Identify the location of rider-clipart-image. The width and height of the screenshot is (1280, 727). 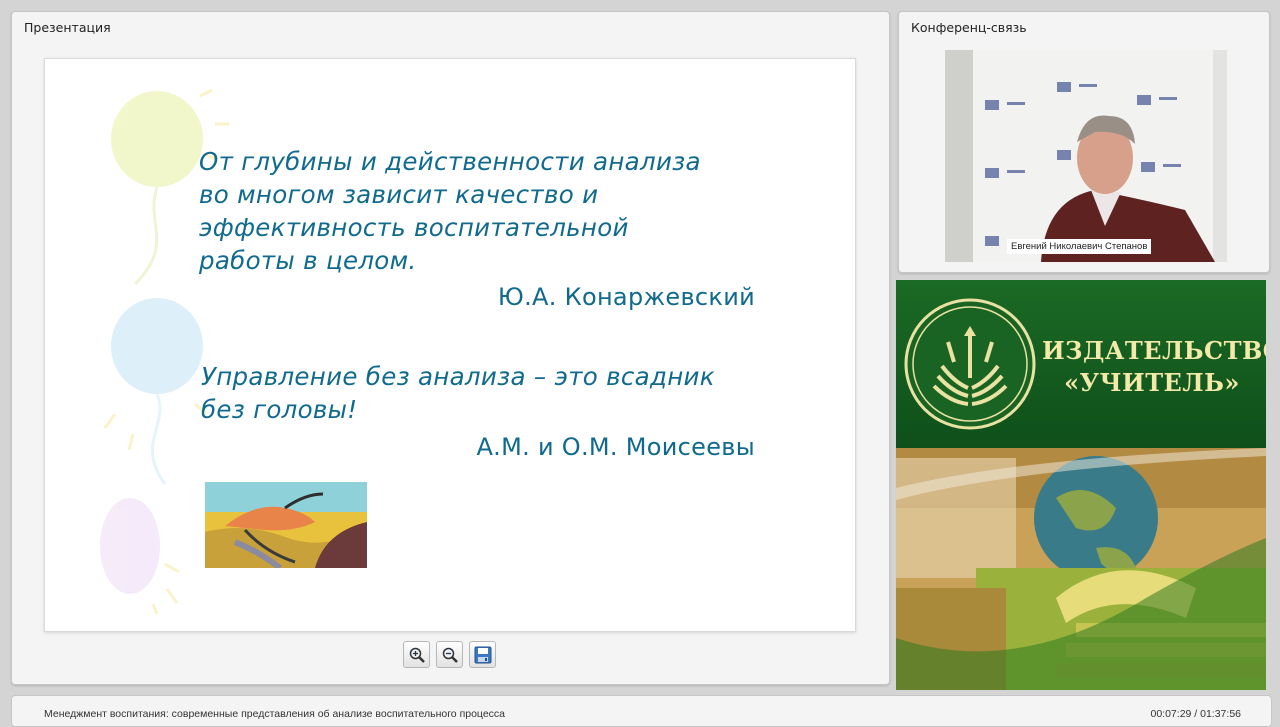
(286, 525).